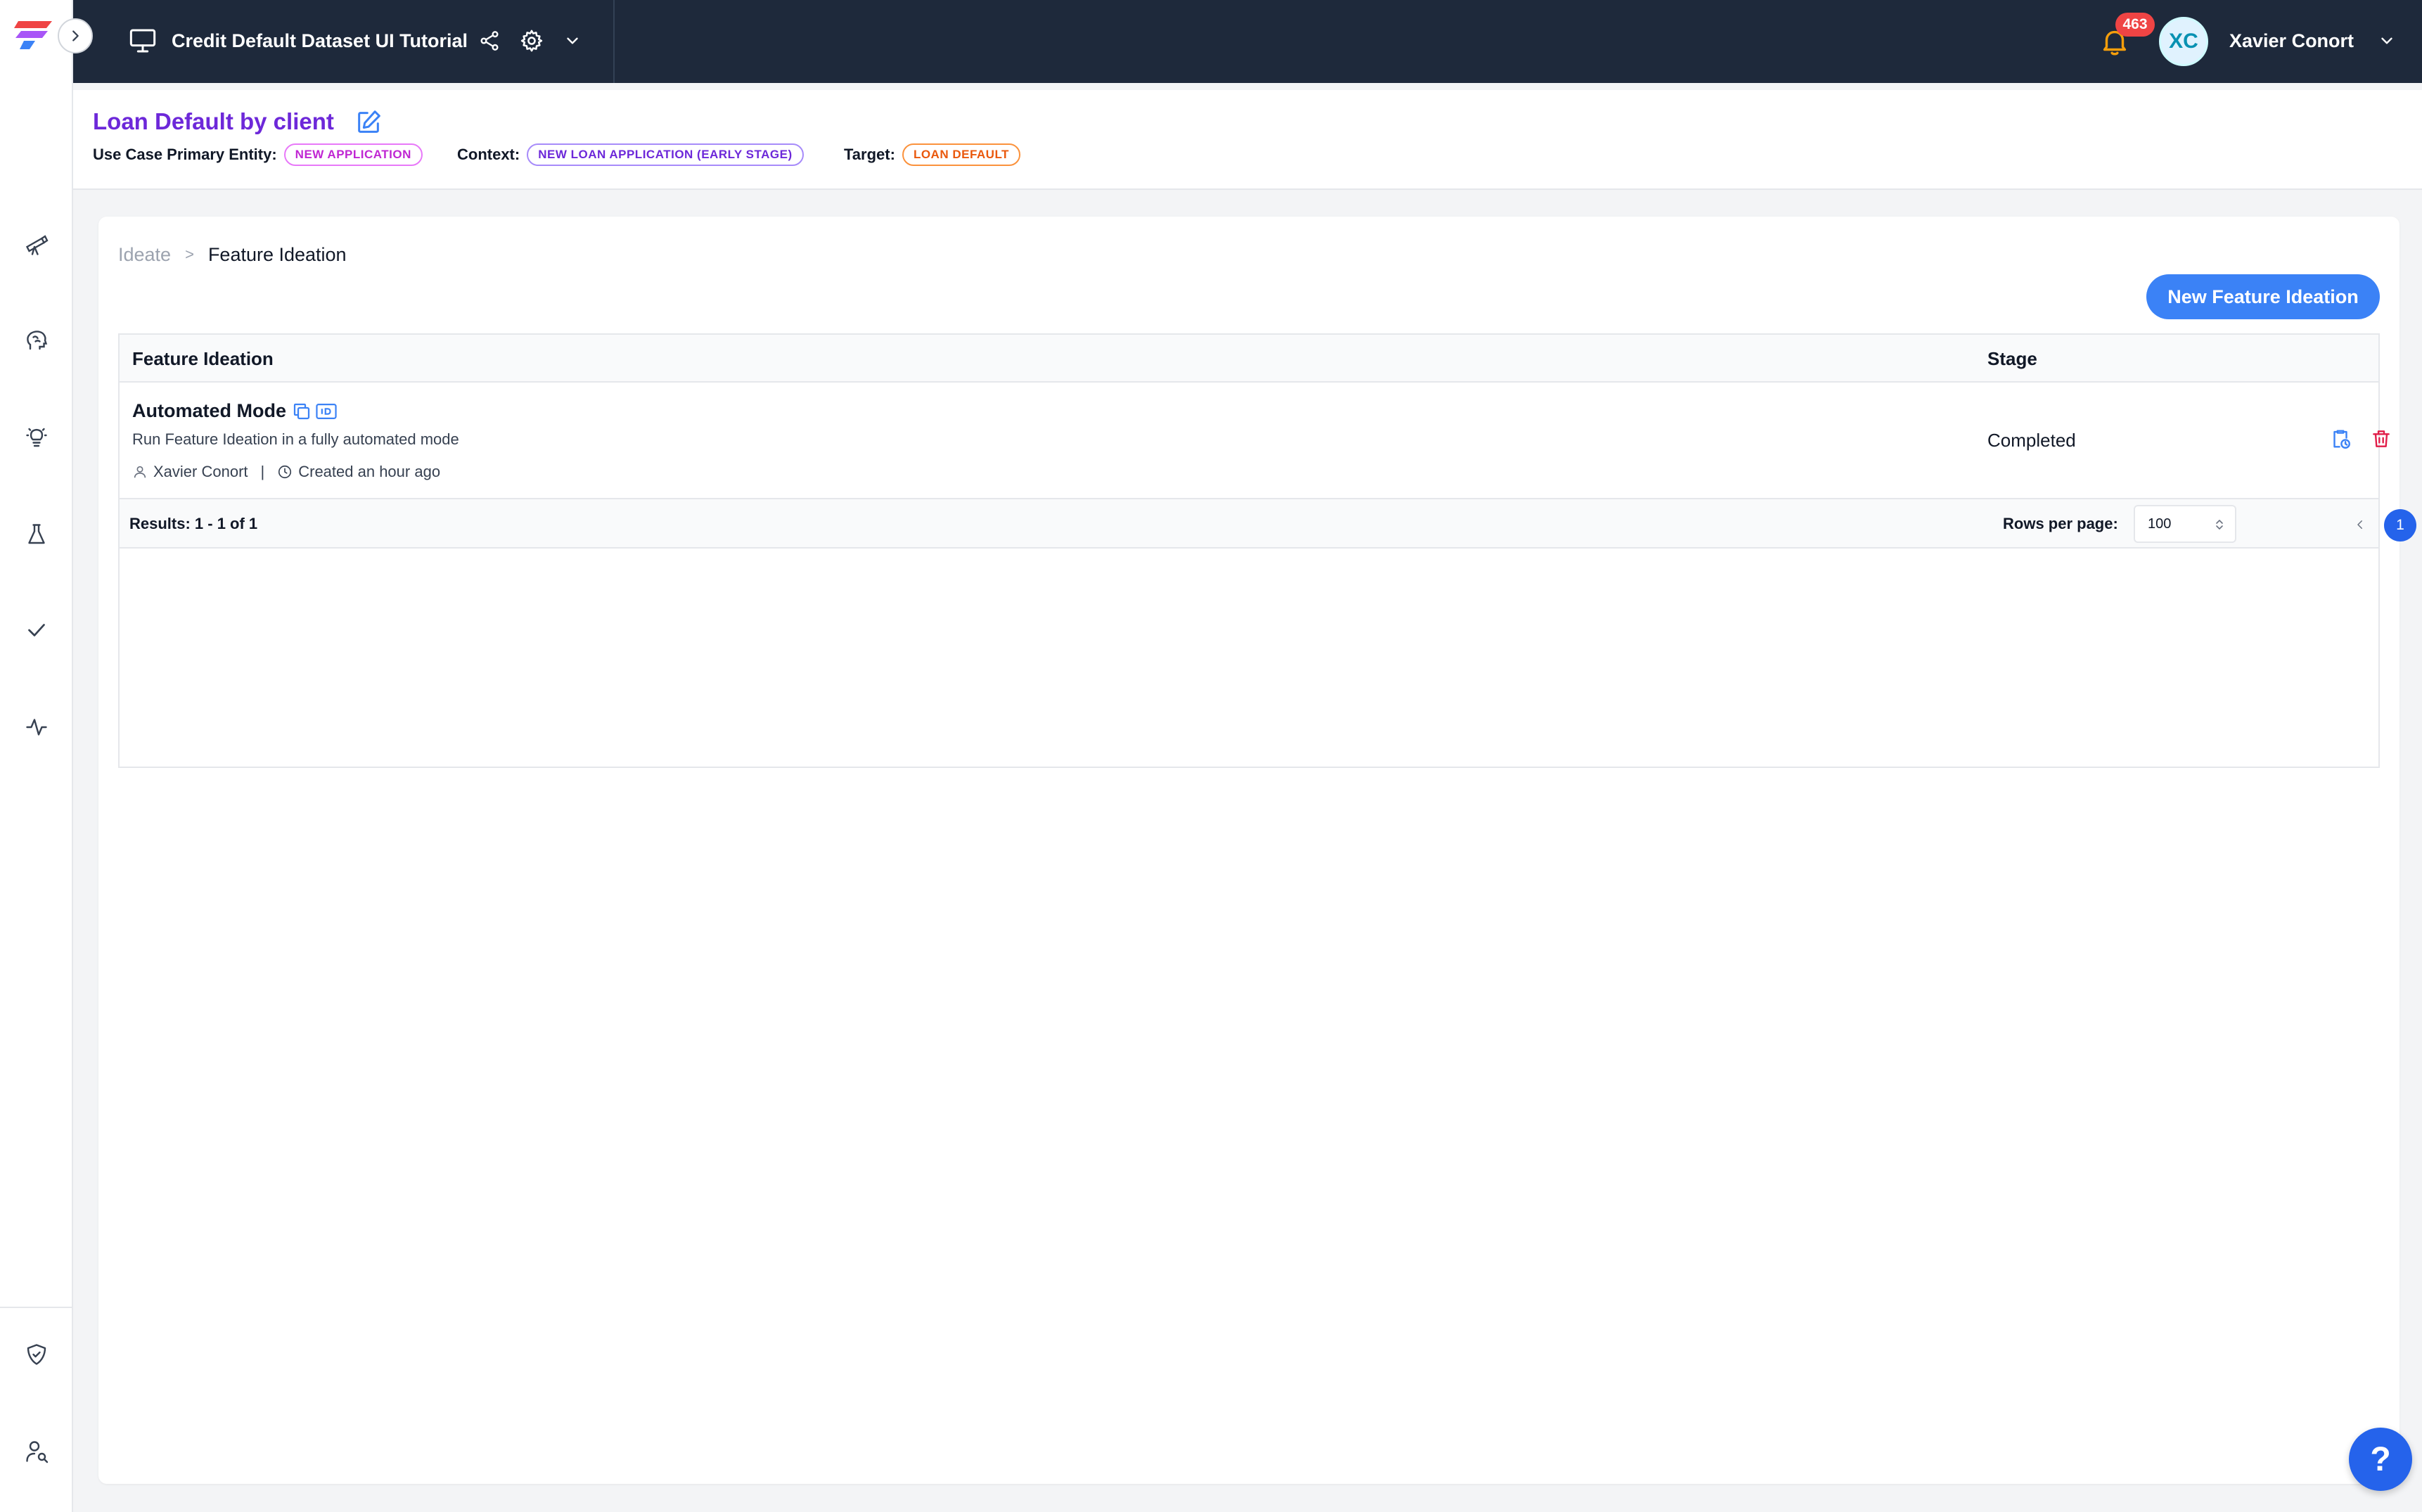 The width and height of the screenshot is (2422, 1512). What do you see at coordinates (326, 411) in the screenshot?
I see `id-icon` at bounding box center [326, 411].